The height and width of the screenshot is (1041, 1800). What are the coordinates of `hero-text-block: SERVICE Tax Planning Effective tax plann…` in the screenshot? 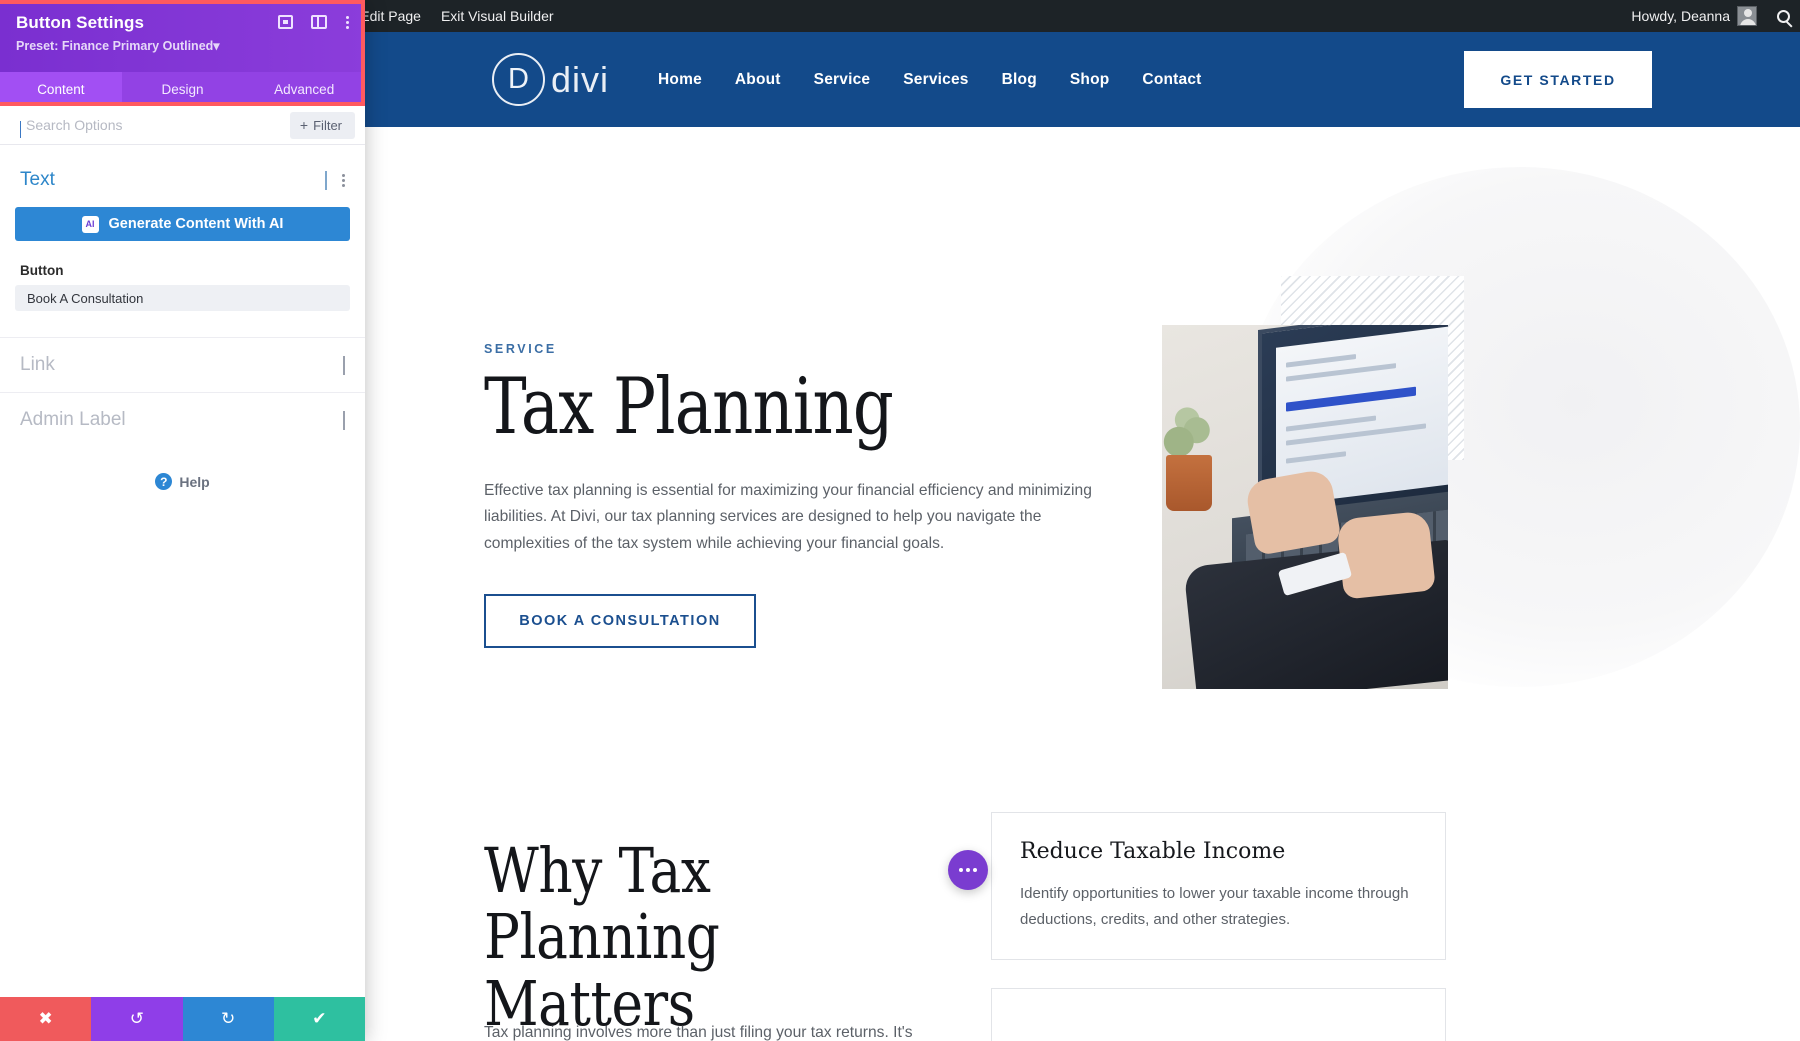 It's located at (804, 495).